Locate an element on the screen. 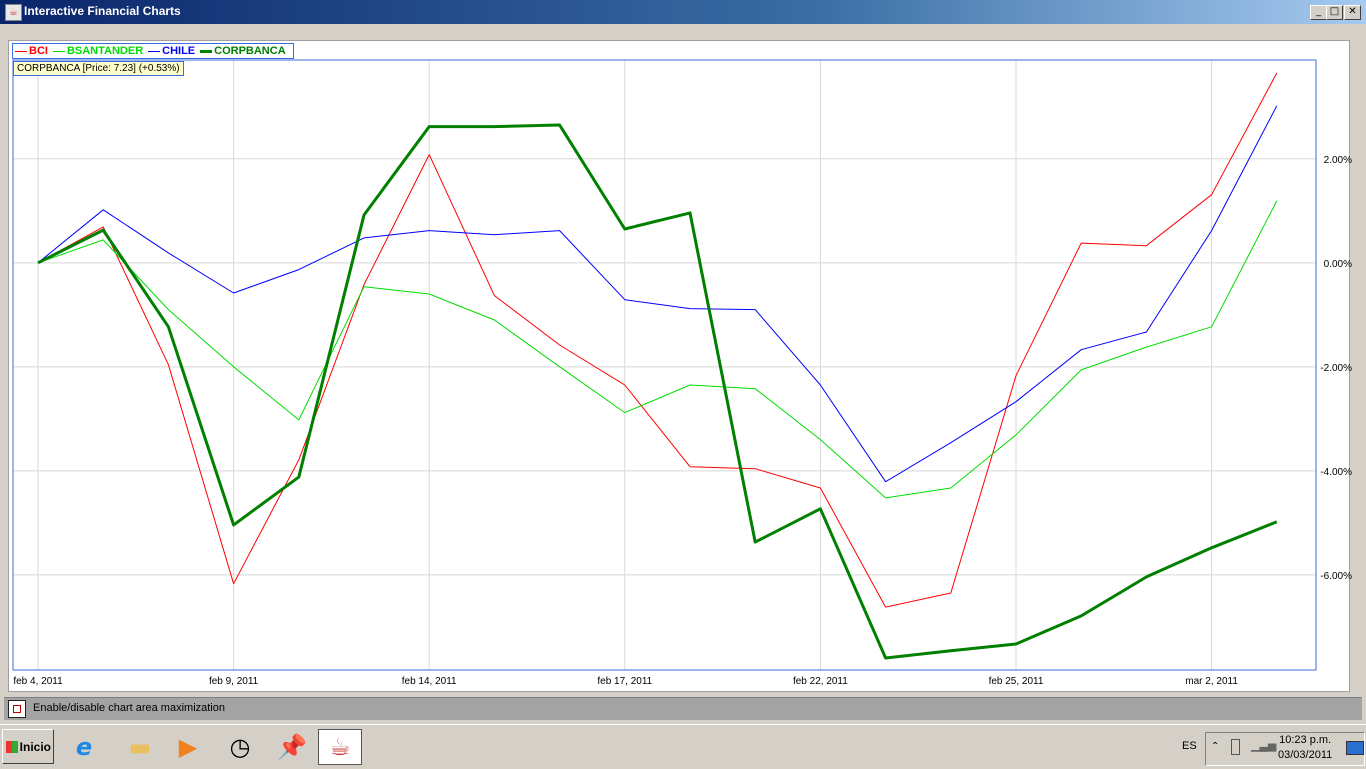  legend-item-bci: BCI is located at coordinates (31, 51).